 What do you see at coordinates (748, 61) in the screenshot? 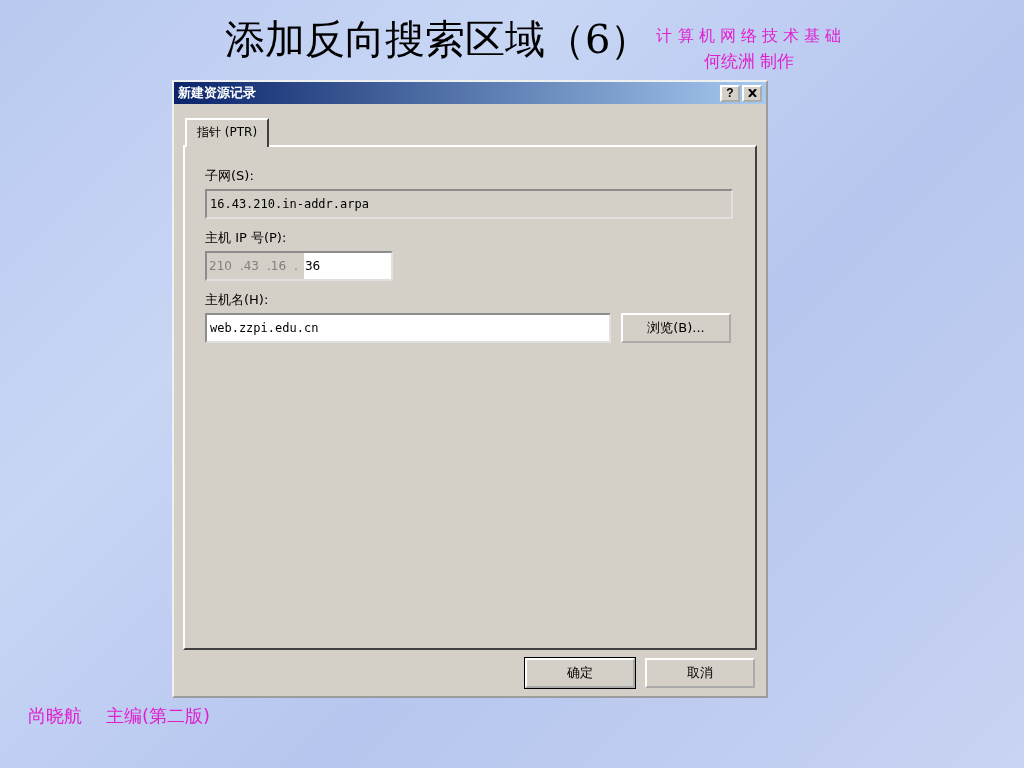
I see `author-credit: 何统洲 制作` at bounding box center [748, 61].